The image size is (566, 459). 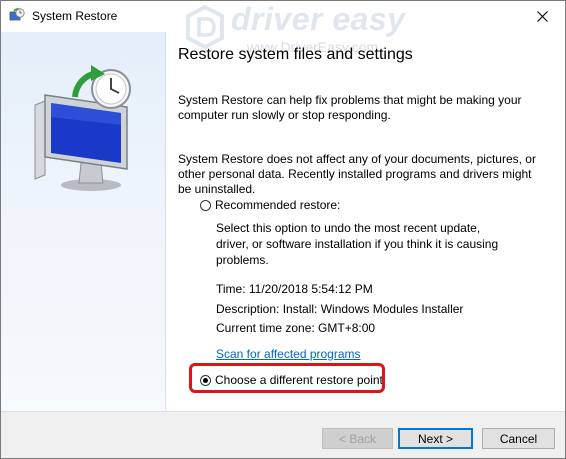 I want to click on page-heading: Restore system files and settings, so click(x=295, y=54).